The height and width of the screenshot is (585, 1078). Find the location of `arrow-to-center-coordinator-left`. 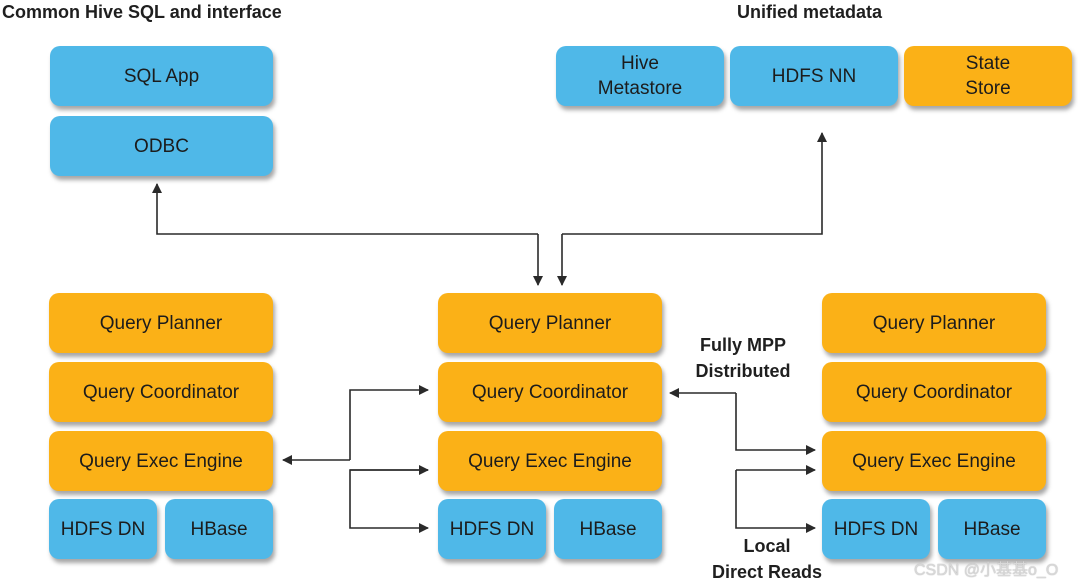

arrow-to-center-coordinator-left is located at coordinates (389, 422).